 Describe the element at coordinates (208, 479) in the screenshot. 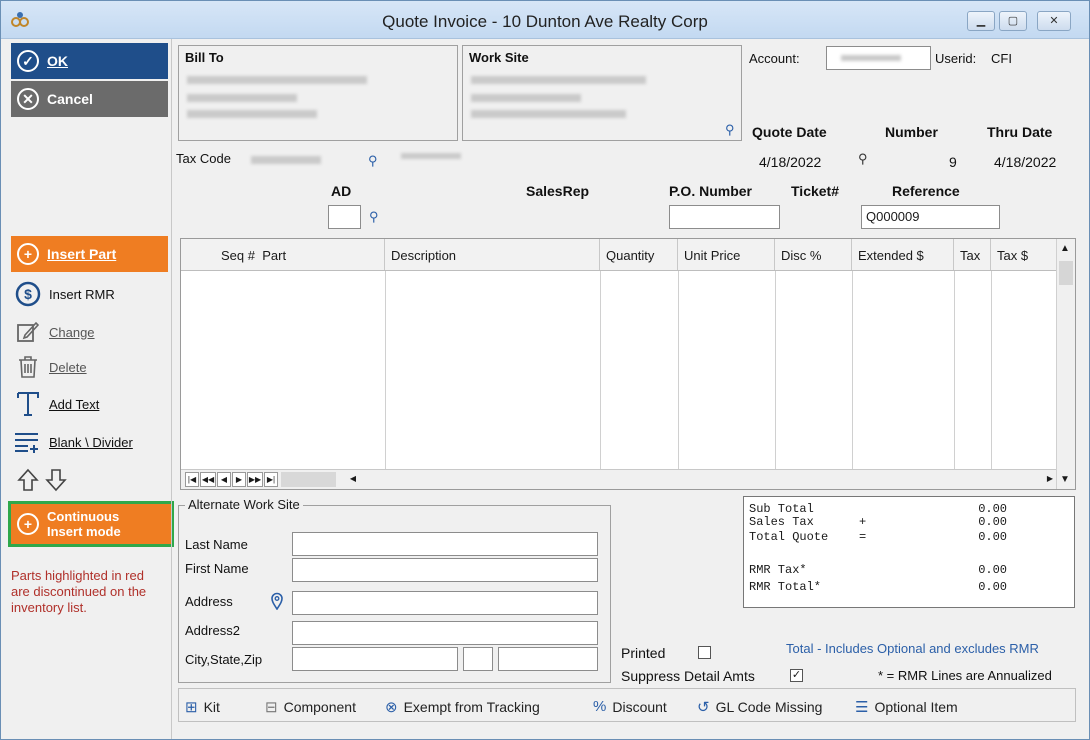

I see `prev-page-button: ◀◀` at that location.